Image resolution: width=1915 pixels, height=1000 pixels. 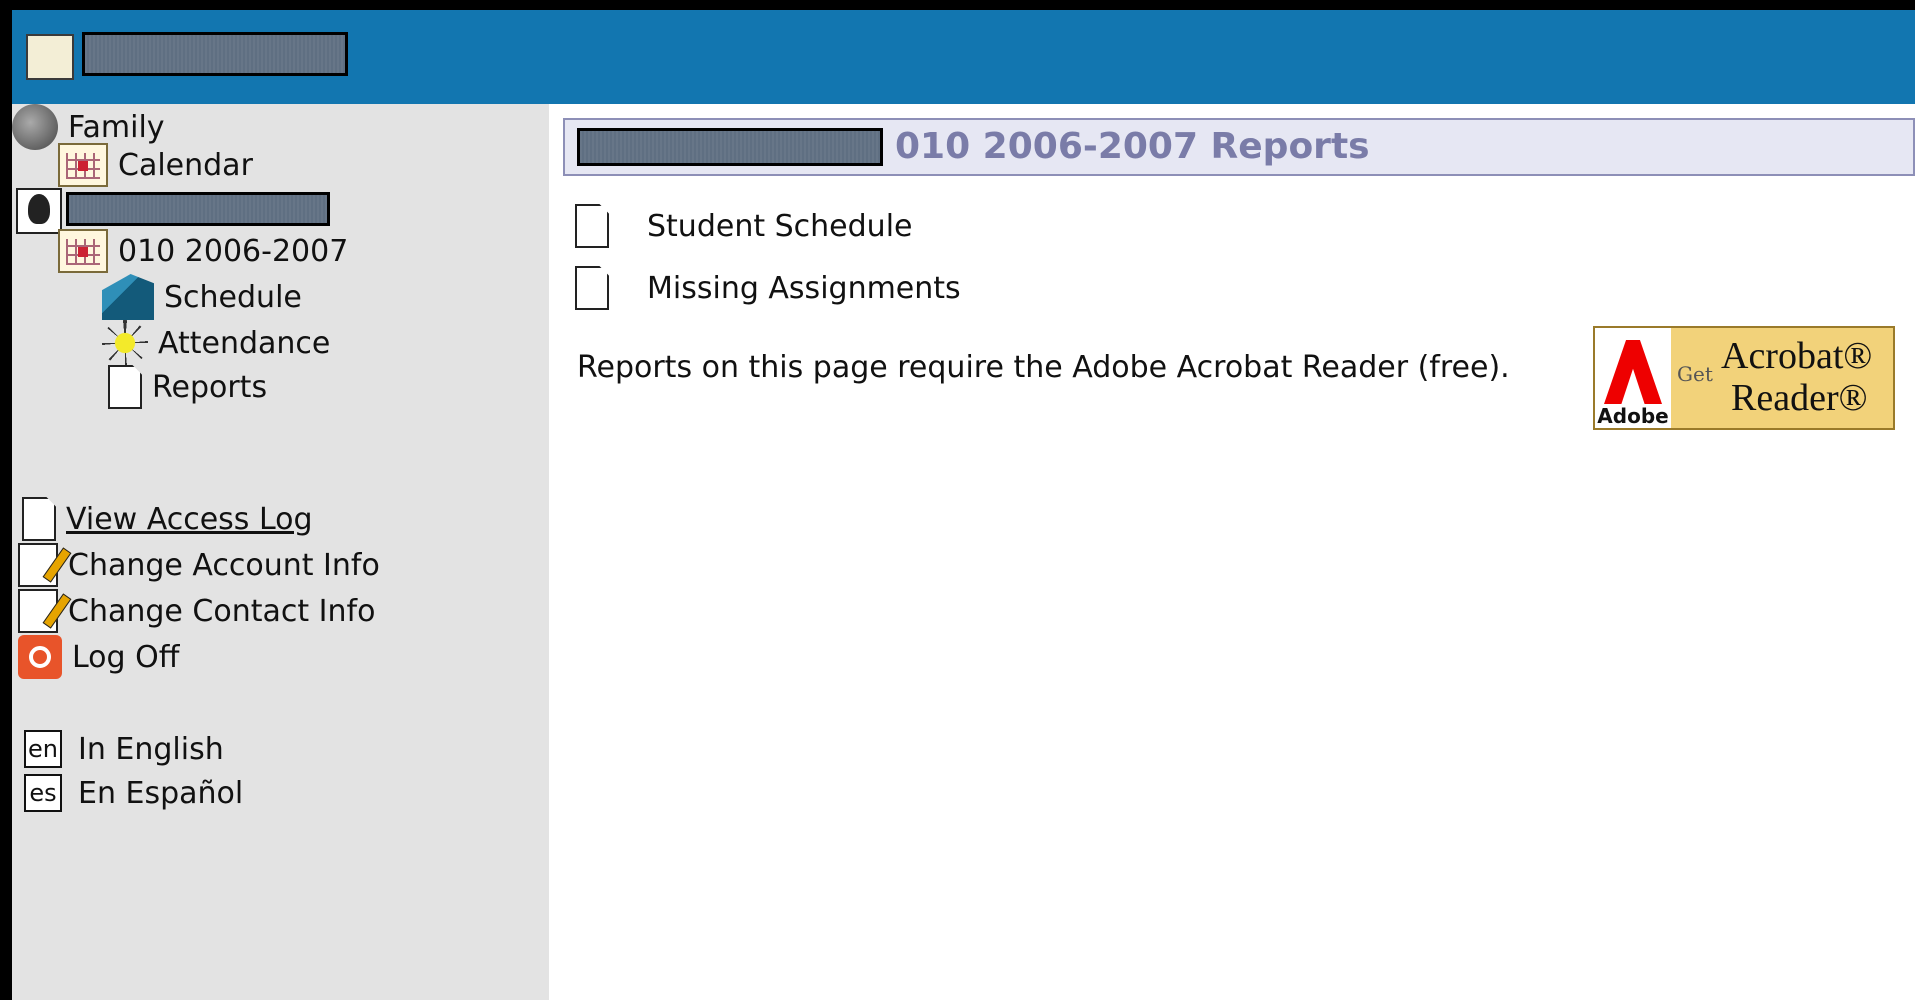 I want to click on app-logo-icon, so click(x=50, y=57).